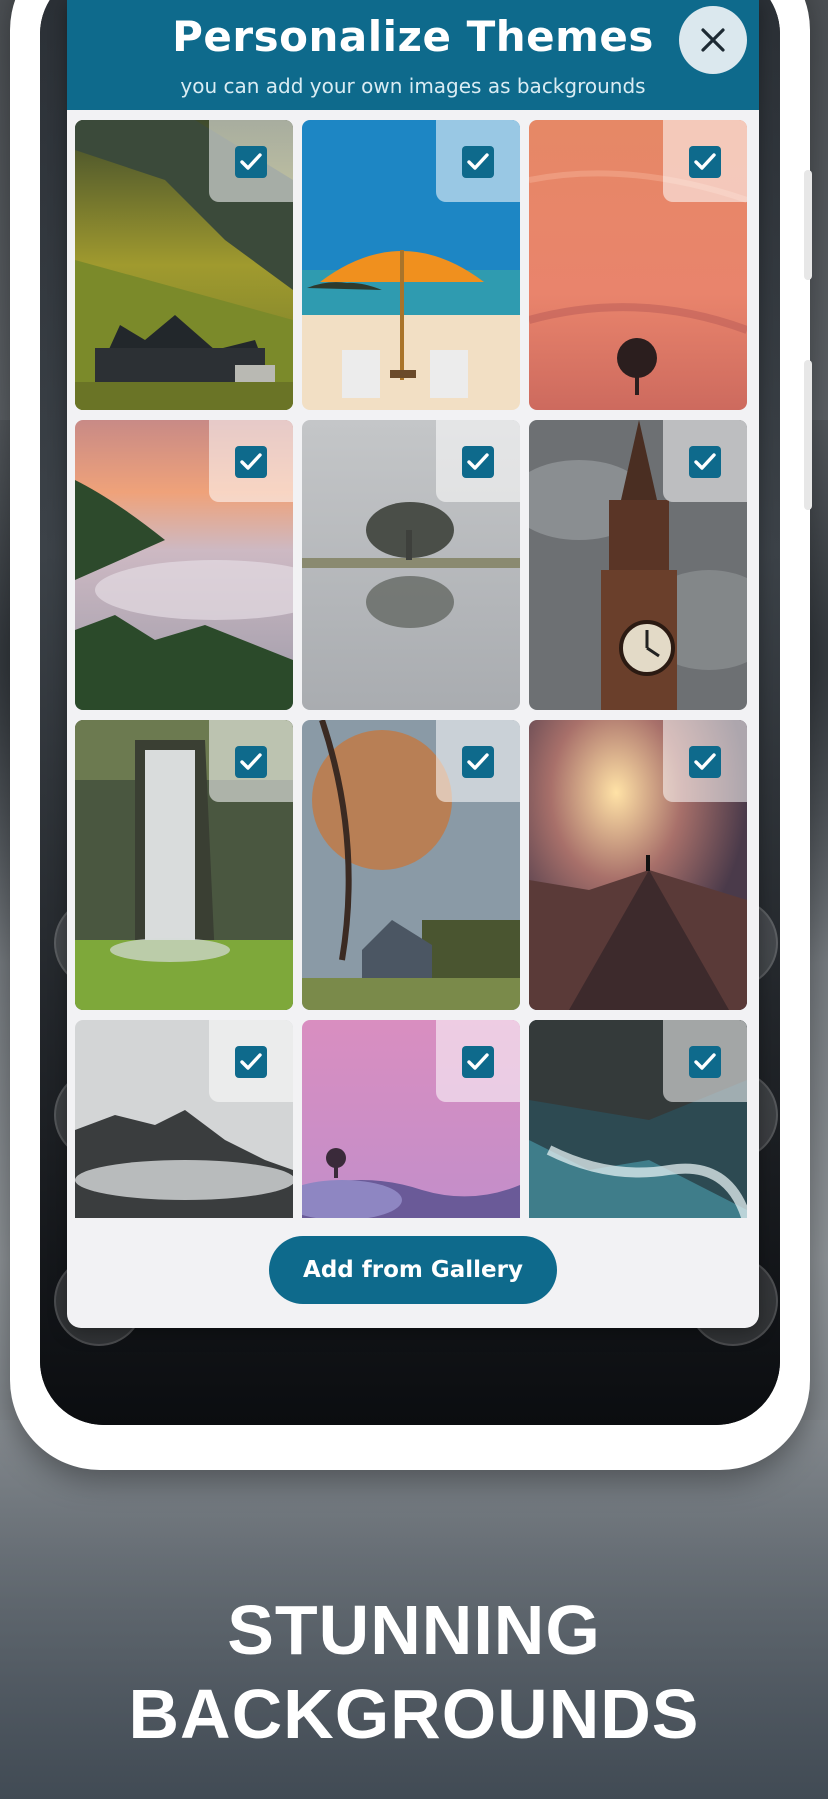 The image size is (828, 1799). Describe the element at coordinates (184, 565) in the screenshot. I see `theme-tile-misty-valley` at that location.